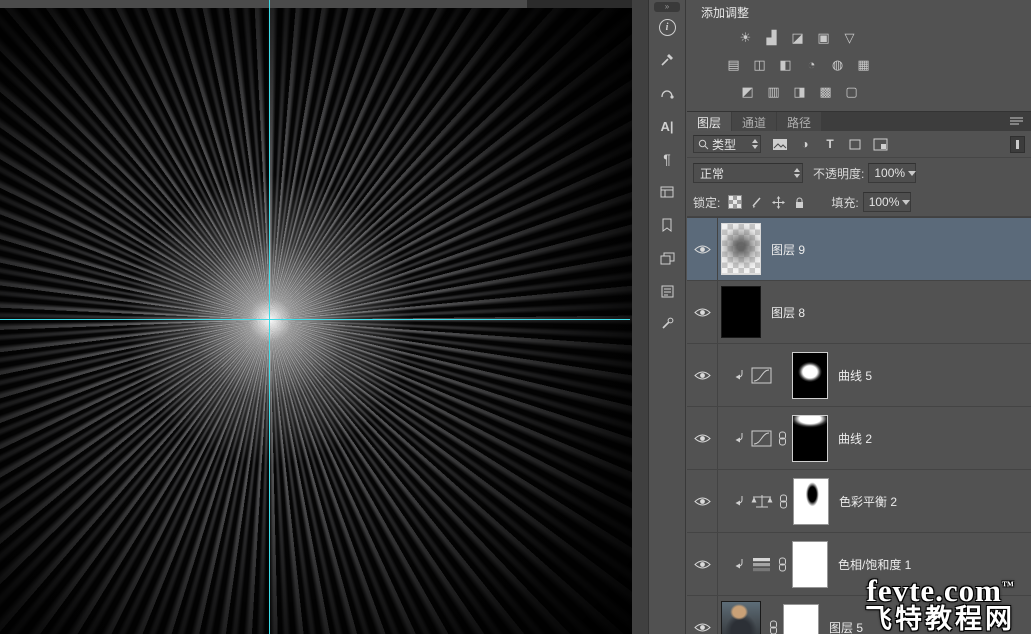 The image size is (1031, 634). What do you see at coordinates (727, 144) in the screenshot?
I see `filter-kind-dropdown: 类型` at bounding box center [727, 144].